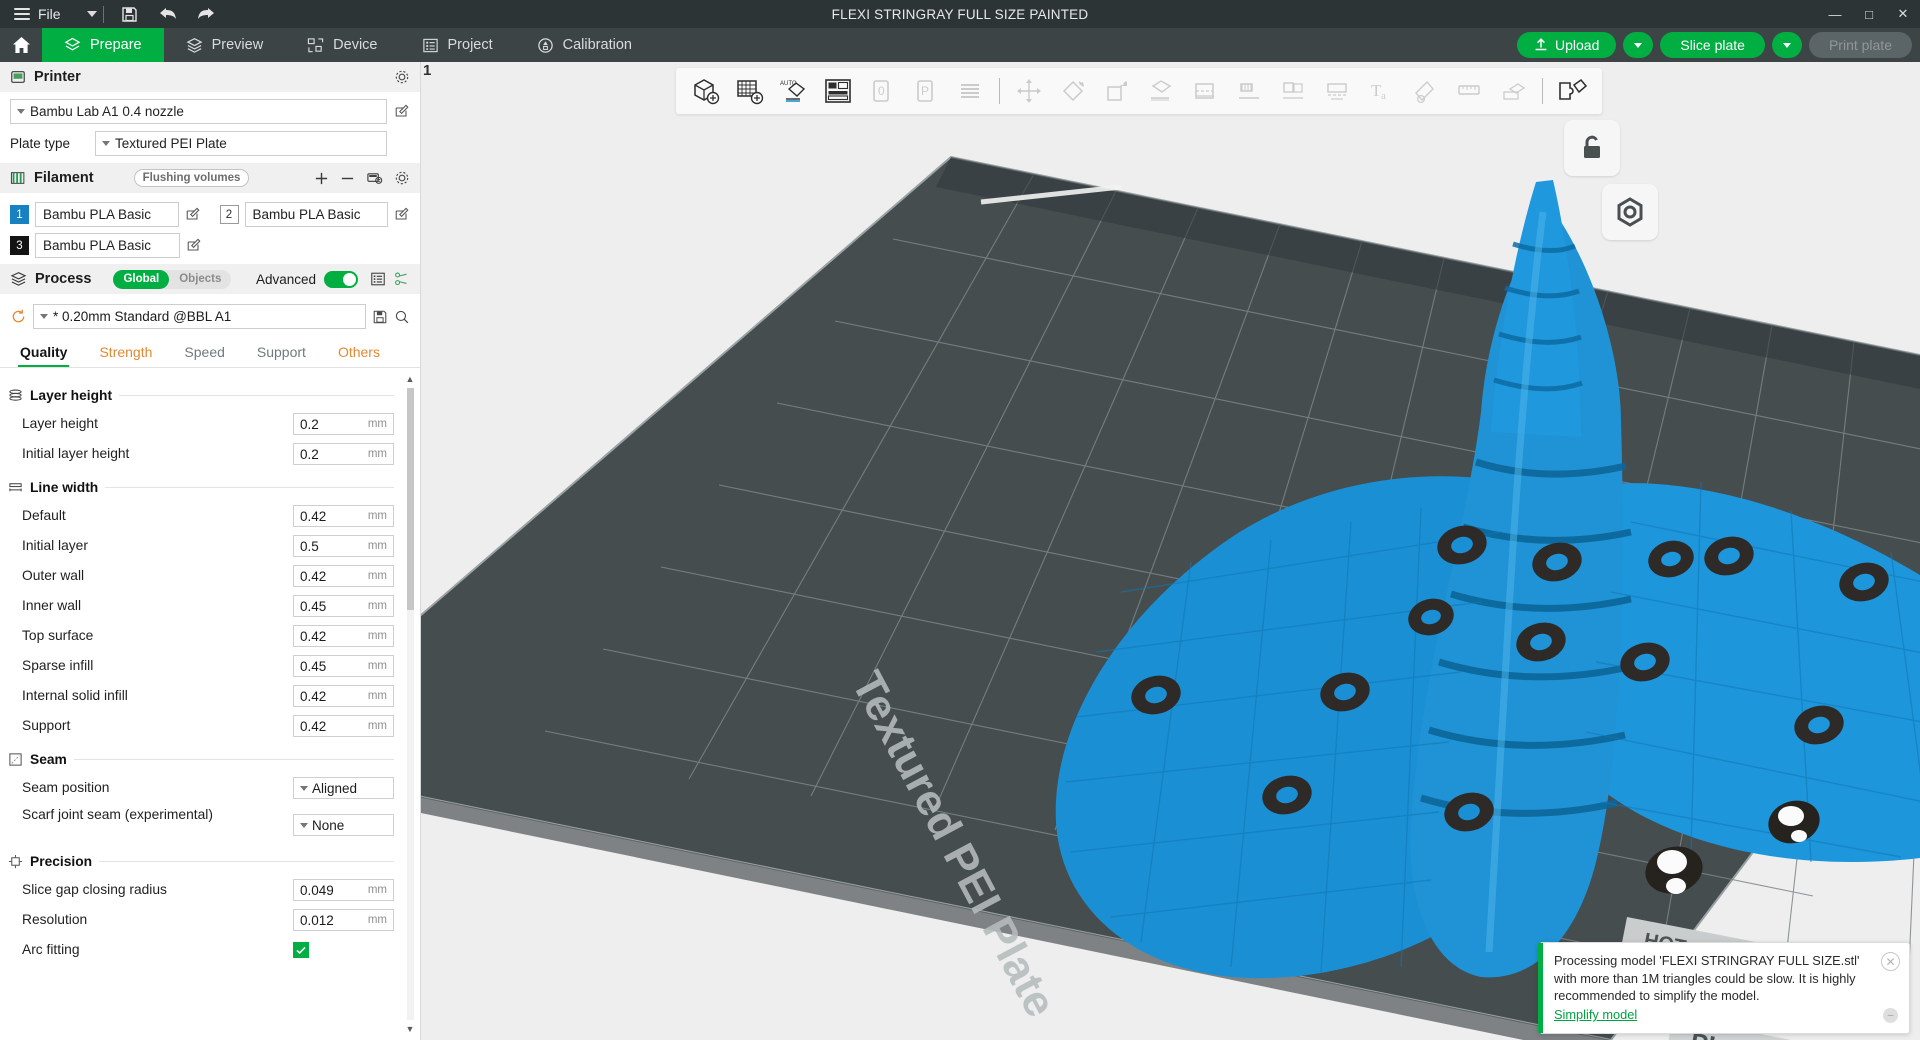  What do you see at coordinates (103, 45) in the screenshot?
I see `tab-prepare: Prepare` at bounding box center [103, 45].